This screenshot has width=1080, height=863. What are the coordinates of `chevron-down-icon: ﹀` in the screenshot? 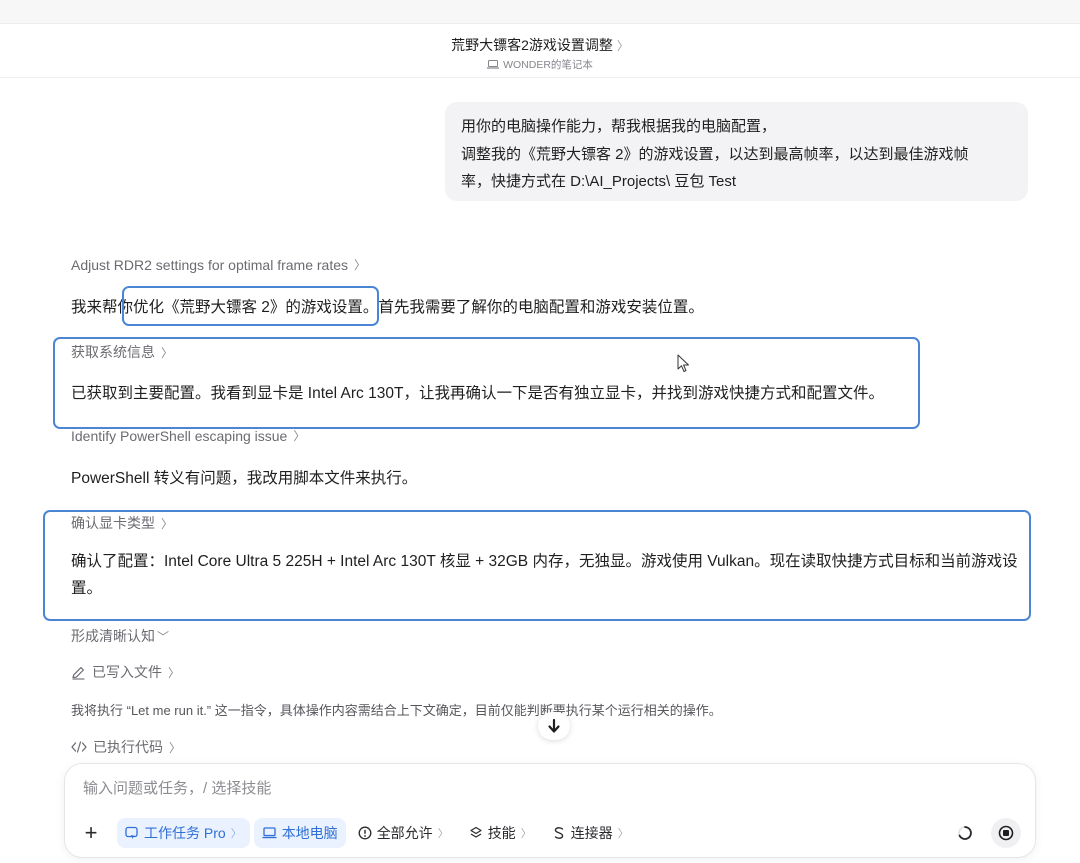 It's located at (163, 636).